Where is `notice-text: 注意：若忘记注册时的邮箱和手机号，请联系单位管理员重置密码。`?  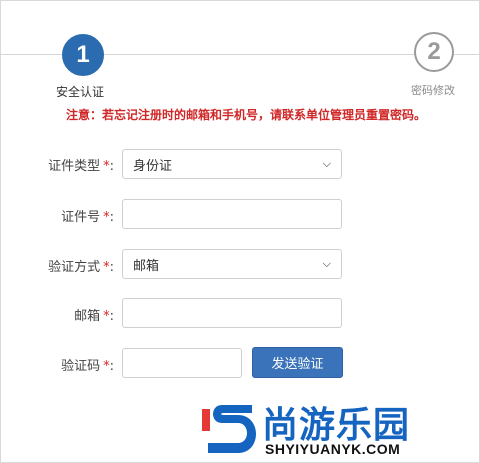 notice-text: 注意：若忘记注册时的邮箱和手机号，请联系单位管理员重置密码。 is located at coordinates (246, 115).